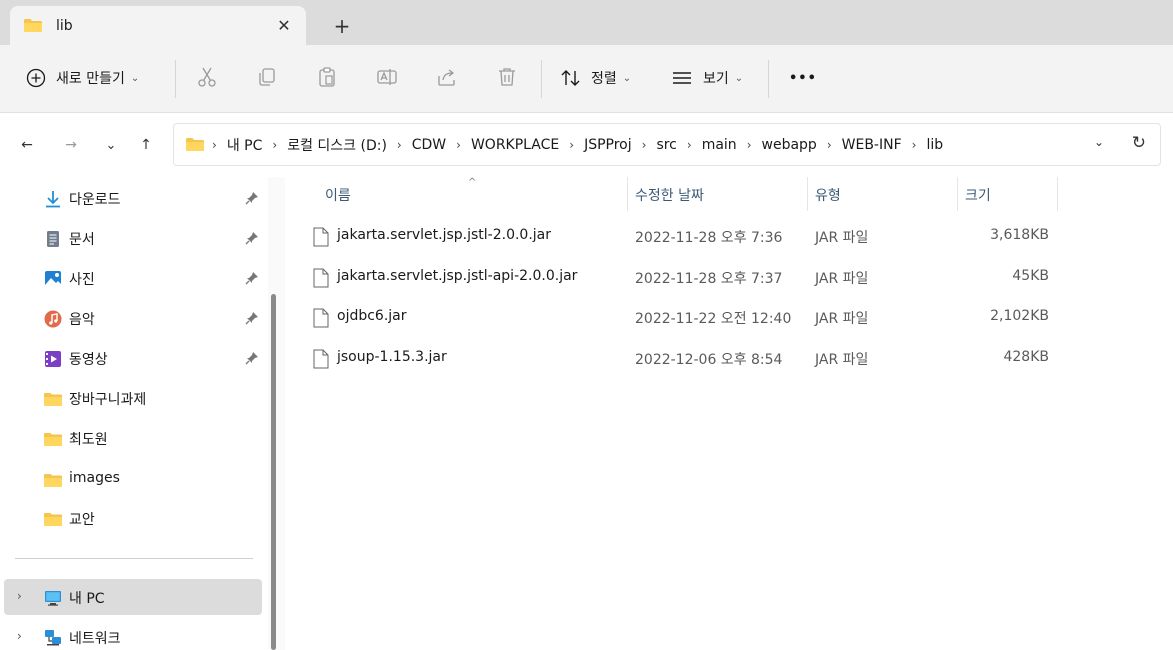 The height and width of the screenshot is (650, 1173). I want to click on new-button: 새로 만들기 ⌄, so click(82, 78).